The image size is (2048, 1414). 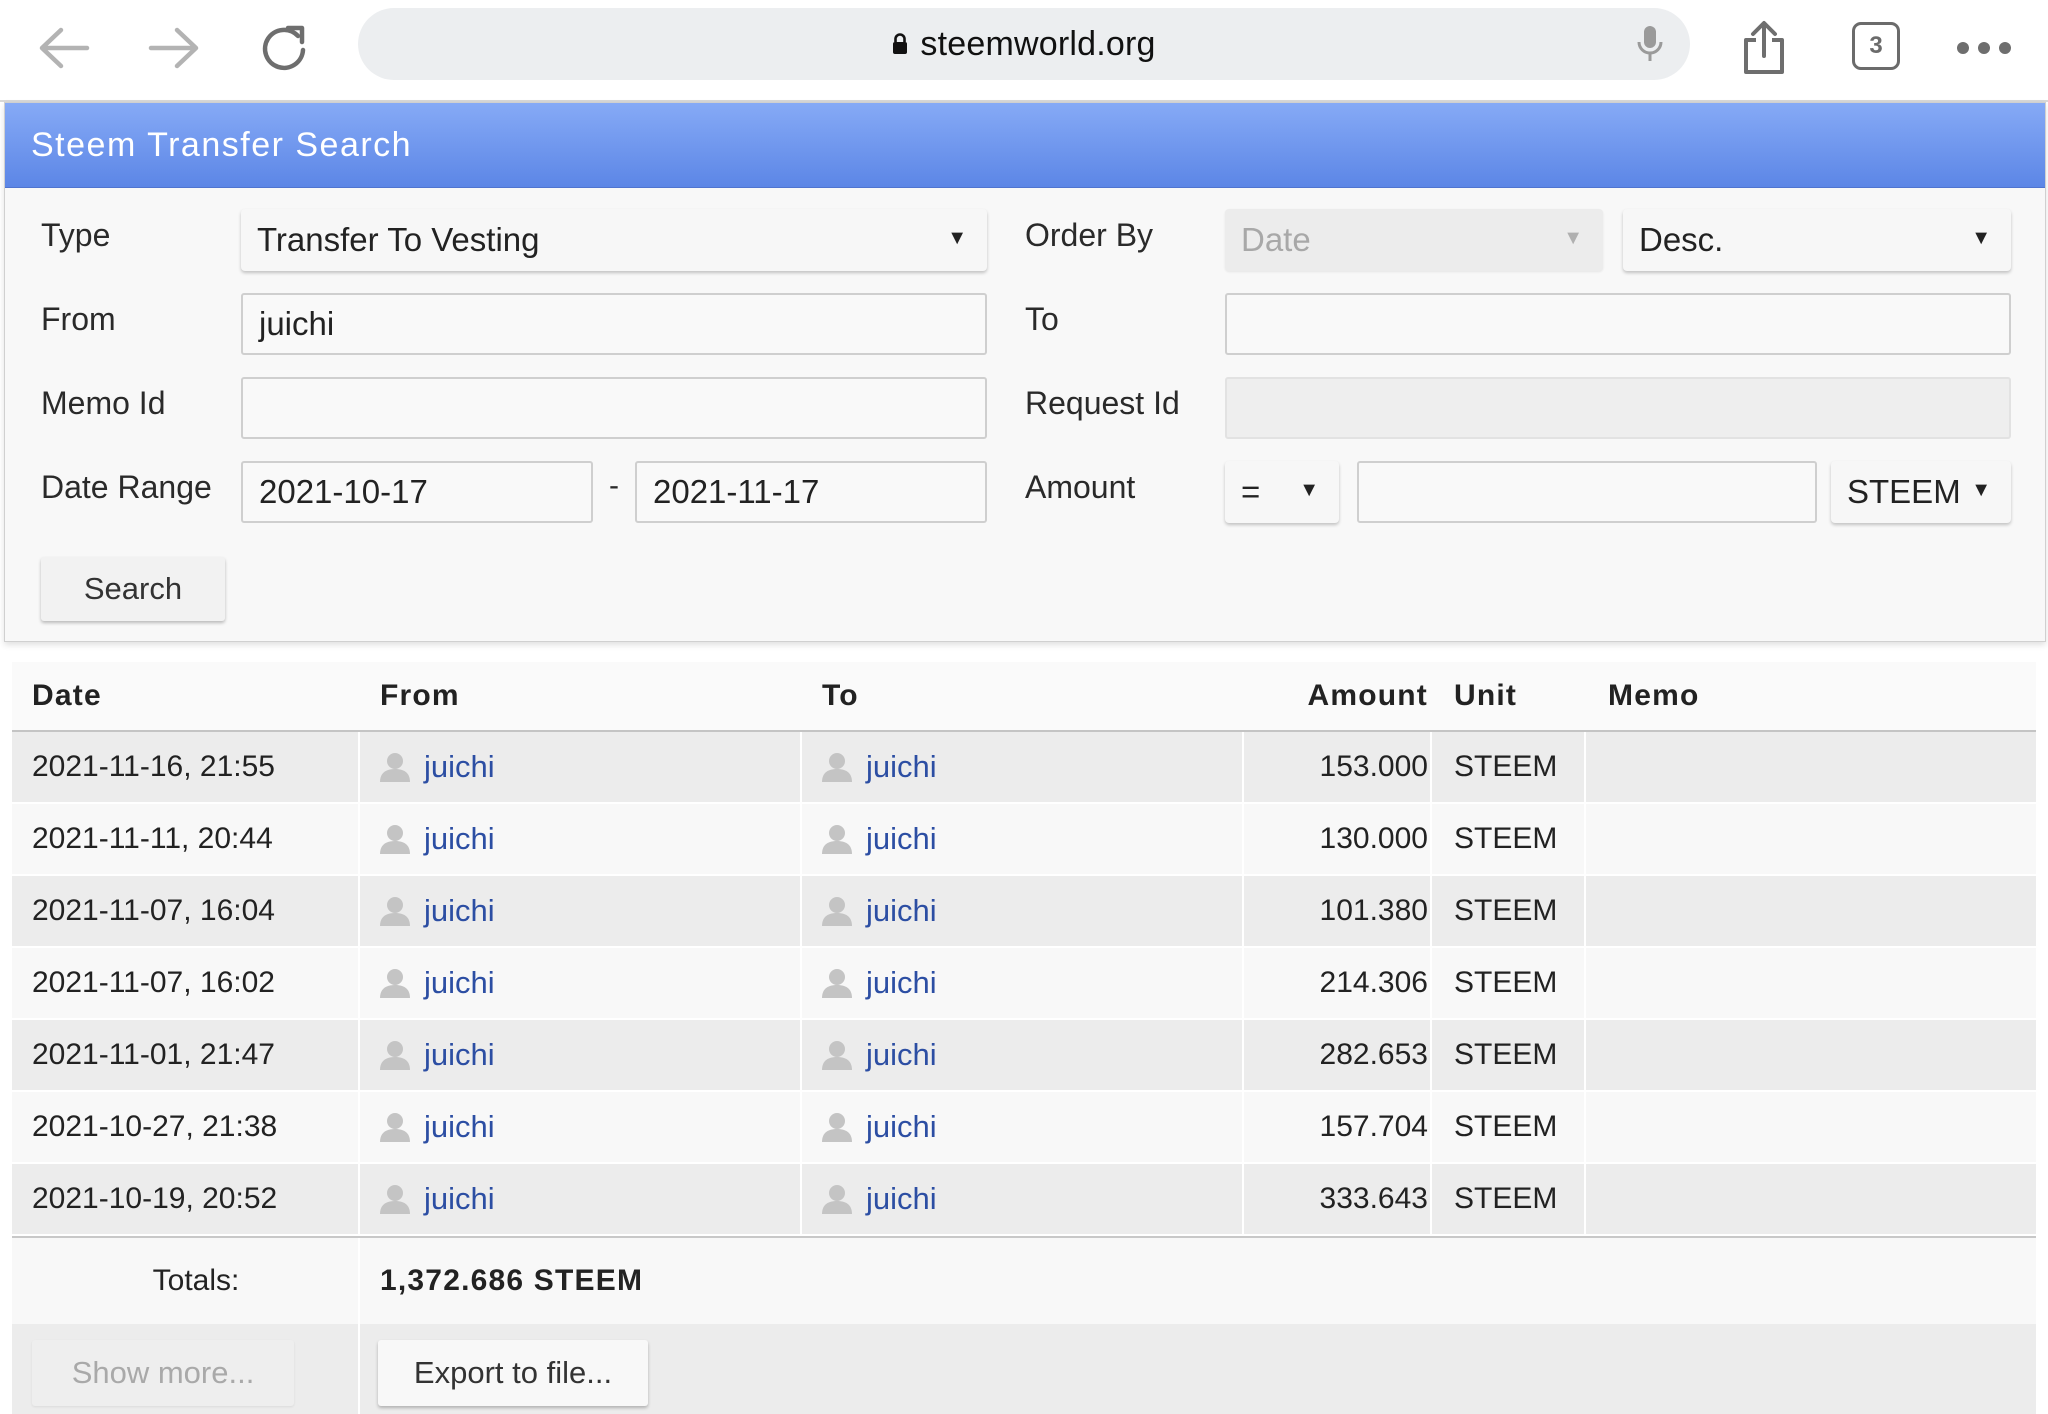 What do you see at coordinates (614, 240) in the screenshot?
I see `type-select: Transfer To Vesting ▼` at bounding box center [614, 240].